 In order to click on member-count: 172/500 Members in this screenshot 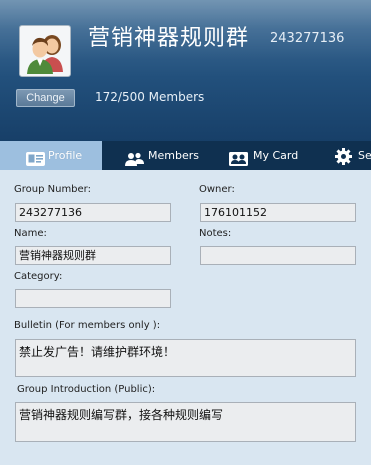, I will do `click(150, 97)`.